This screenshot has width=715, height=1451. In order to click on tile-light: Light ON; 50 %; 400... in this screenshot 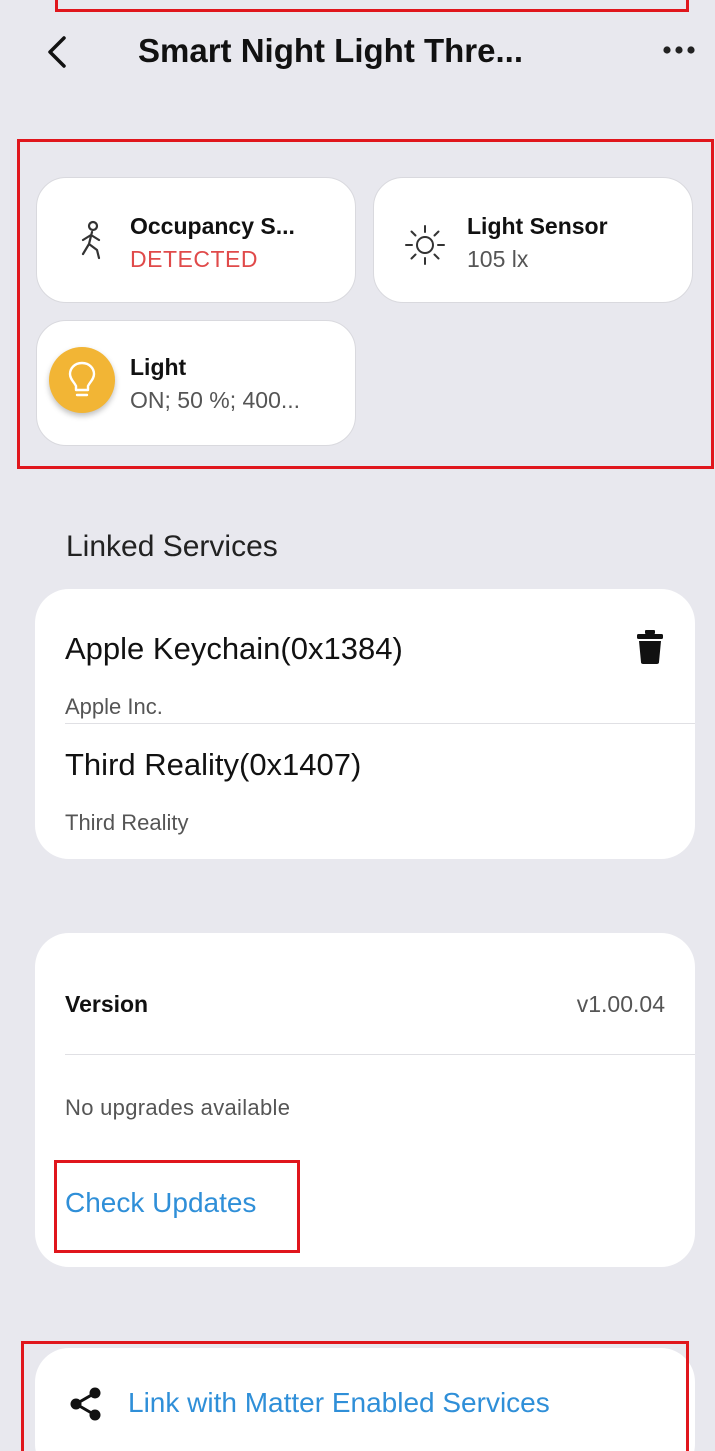, I will do `click(196, 383)`.